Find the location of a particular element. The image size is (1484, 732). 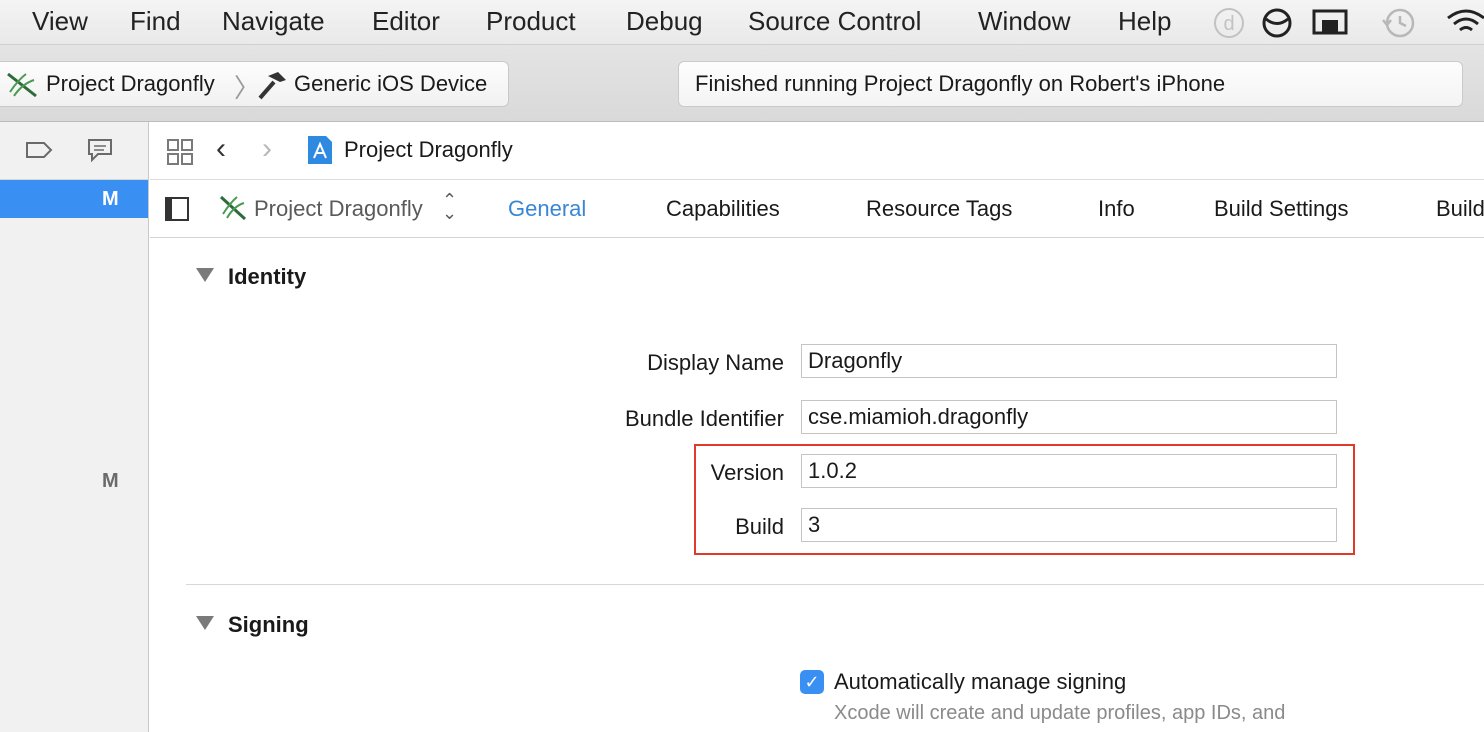

menu-navigate: Navigate is located at coordinates (273, 21).